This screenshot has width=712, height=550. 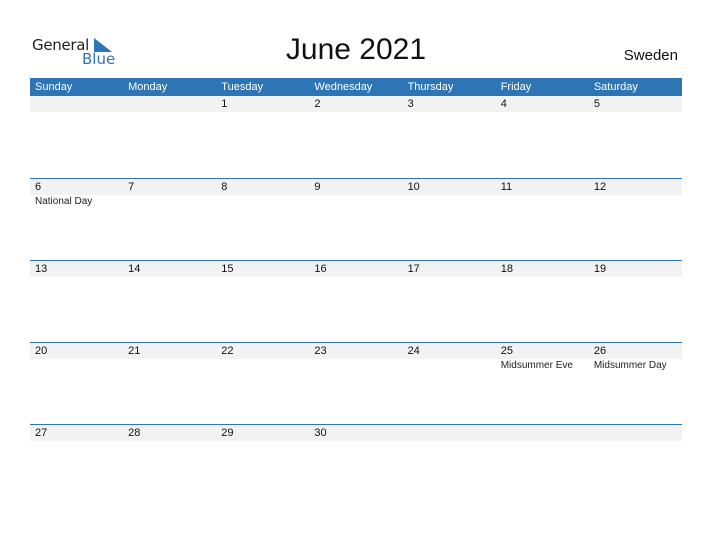 What do you see at coordinates (600, 351) in the screenshot?
I see `day-number: 26` at bounding box center [600, 351].